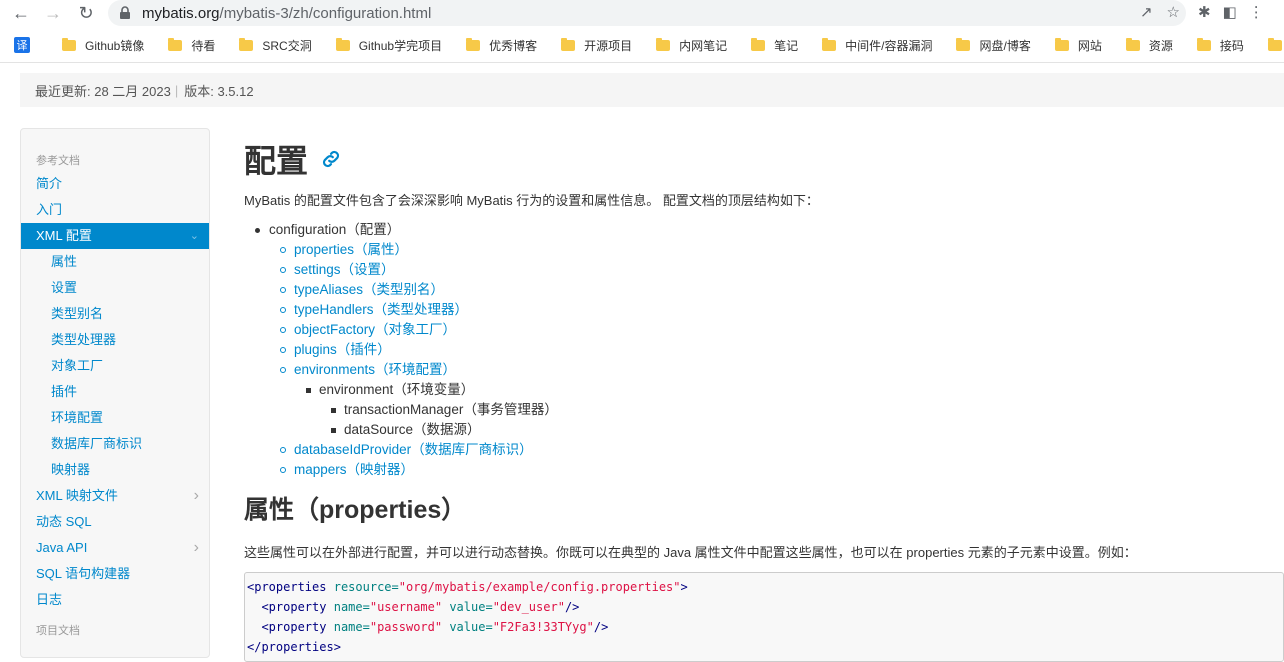 This screenshot has height=662, width=1284. What do you see at coordinates (115, 340) in the screenshot?
I see `sidebar-subitem: 类型处理器` at bounding box center [115, 340].